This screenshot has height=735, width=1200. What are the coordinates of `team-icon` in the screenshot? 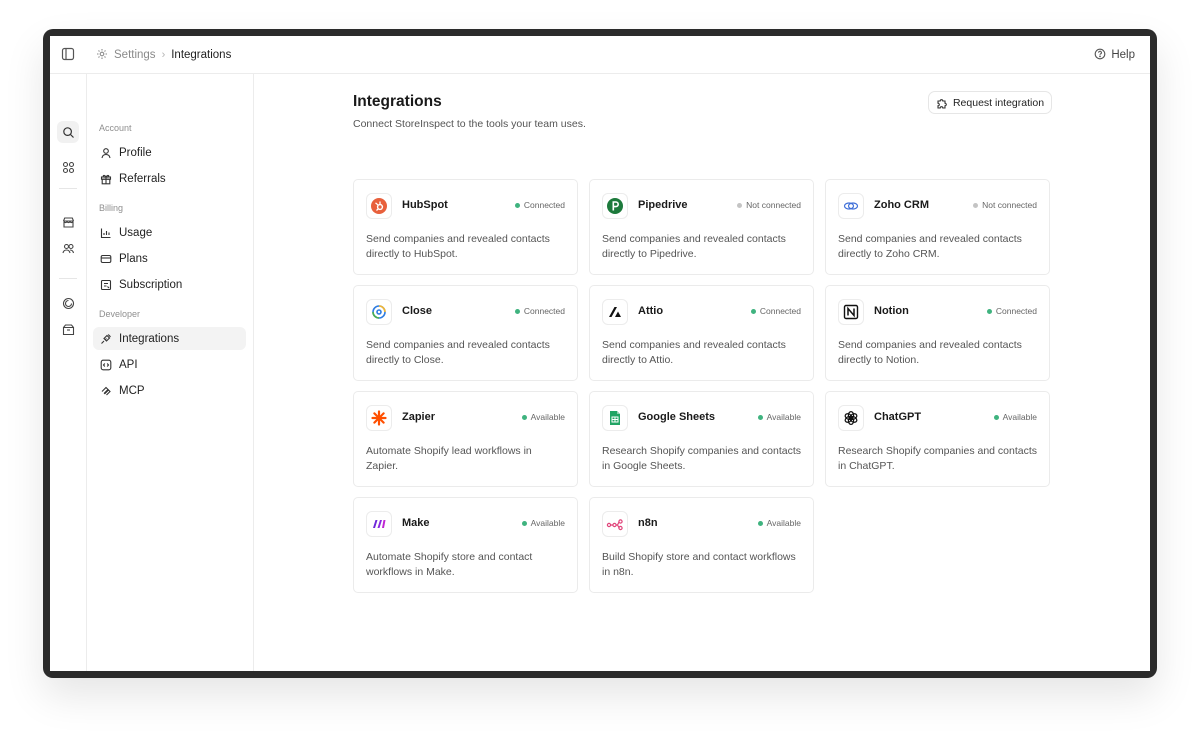 It's located at (68, 248).